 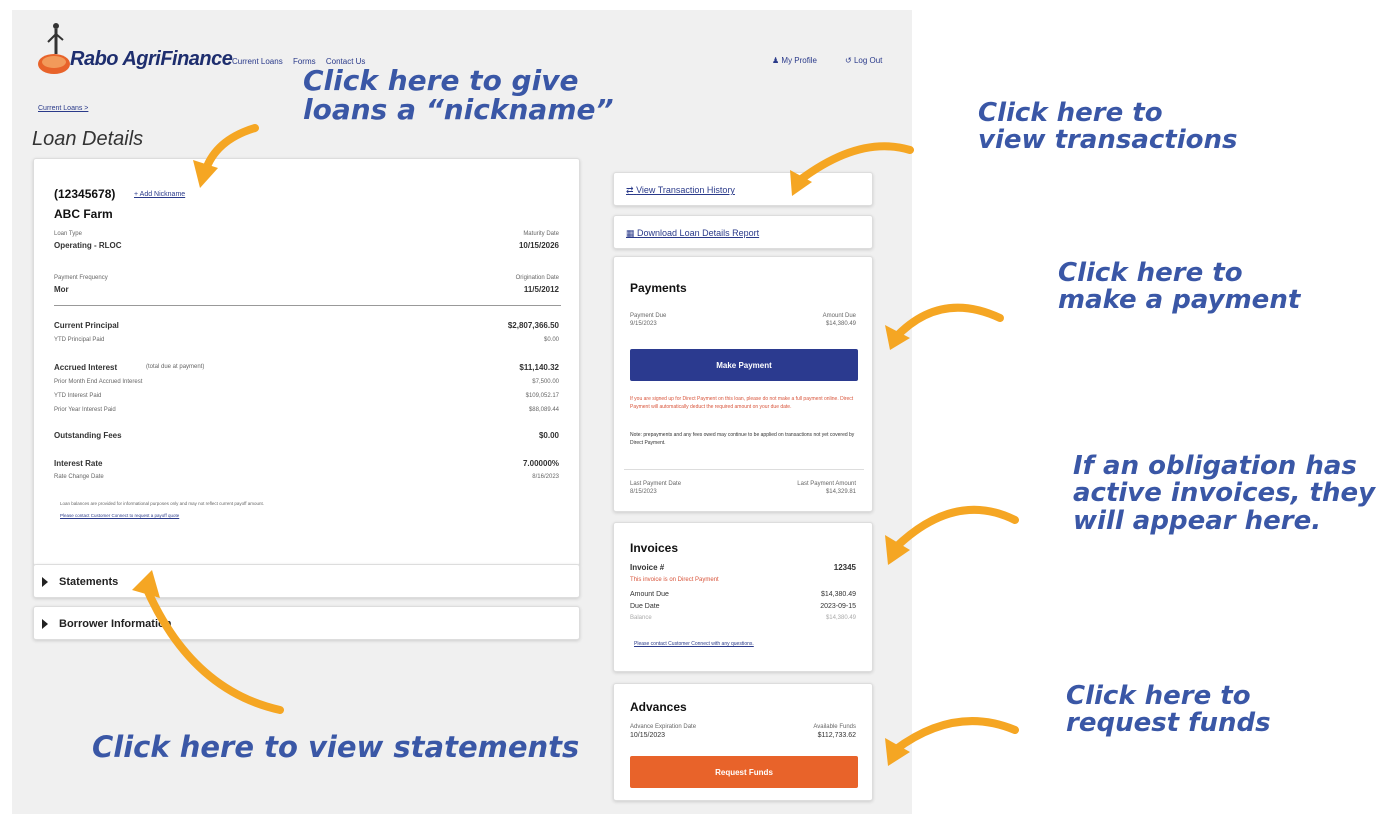 What do you see at coordinates (1179, 287) in the screenshot?
I see `annotation-payment: Click here to make a payment` at bounding box center [1179, 287].